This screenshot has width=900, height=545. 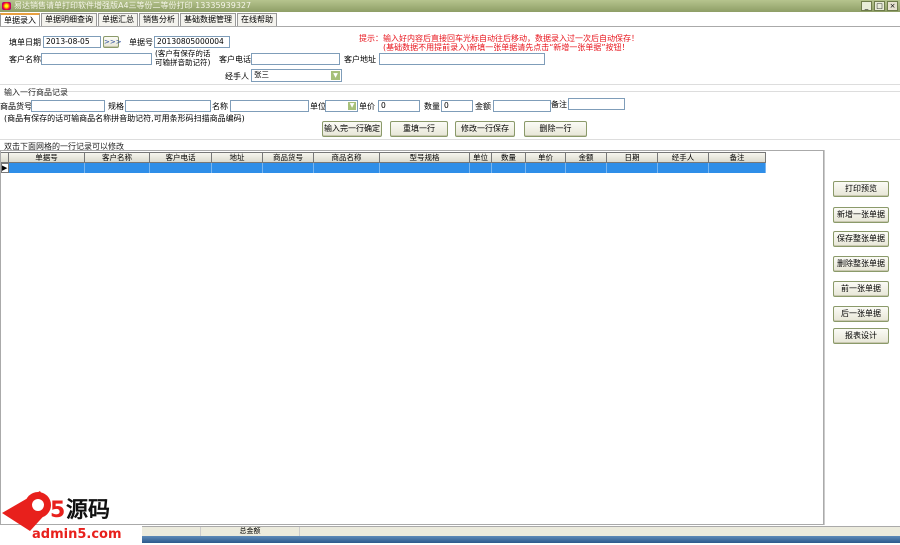 I want to click on column-header: 数量, so click(x=509, y=157).